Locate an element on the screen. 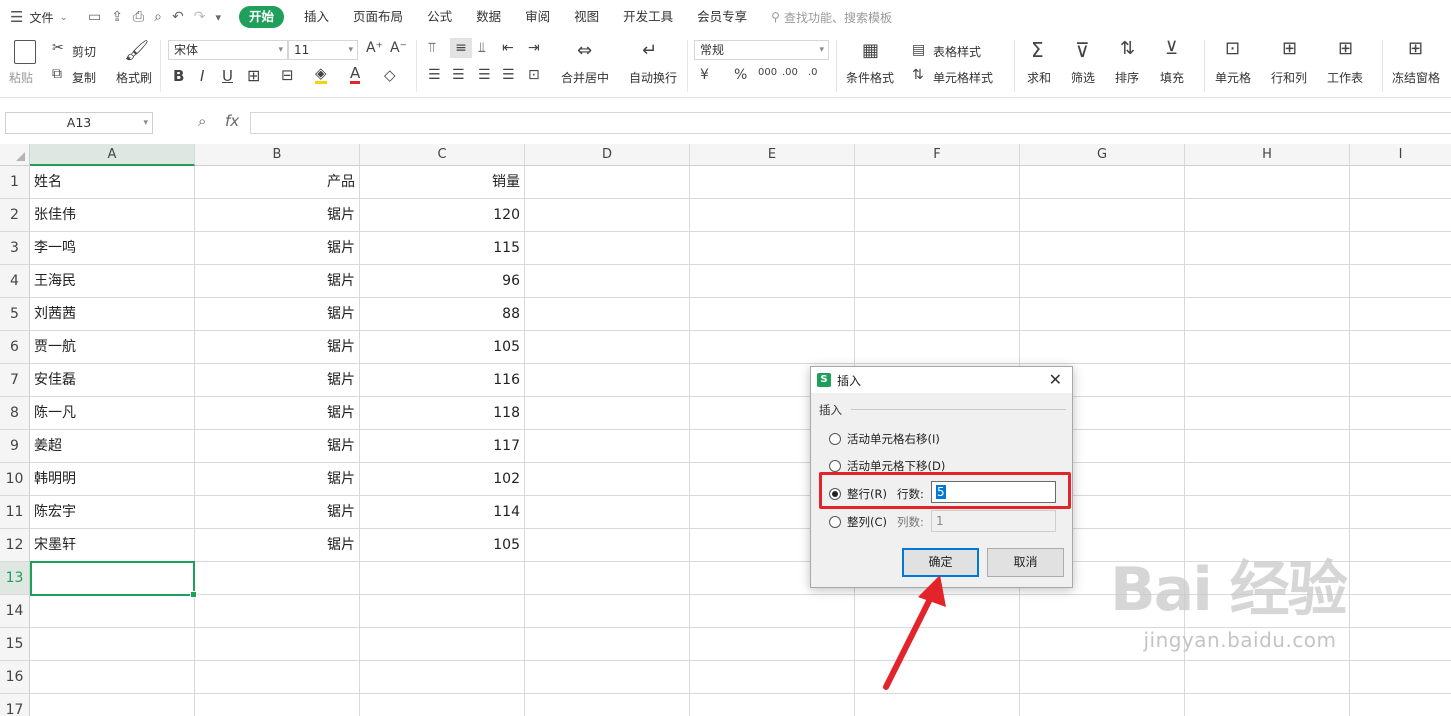  name-box: A13 ▾ is located at coordinates (79, 123).